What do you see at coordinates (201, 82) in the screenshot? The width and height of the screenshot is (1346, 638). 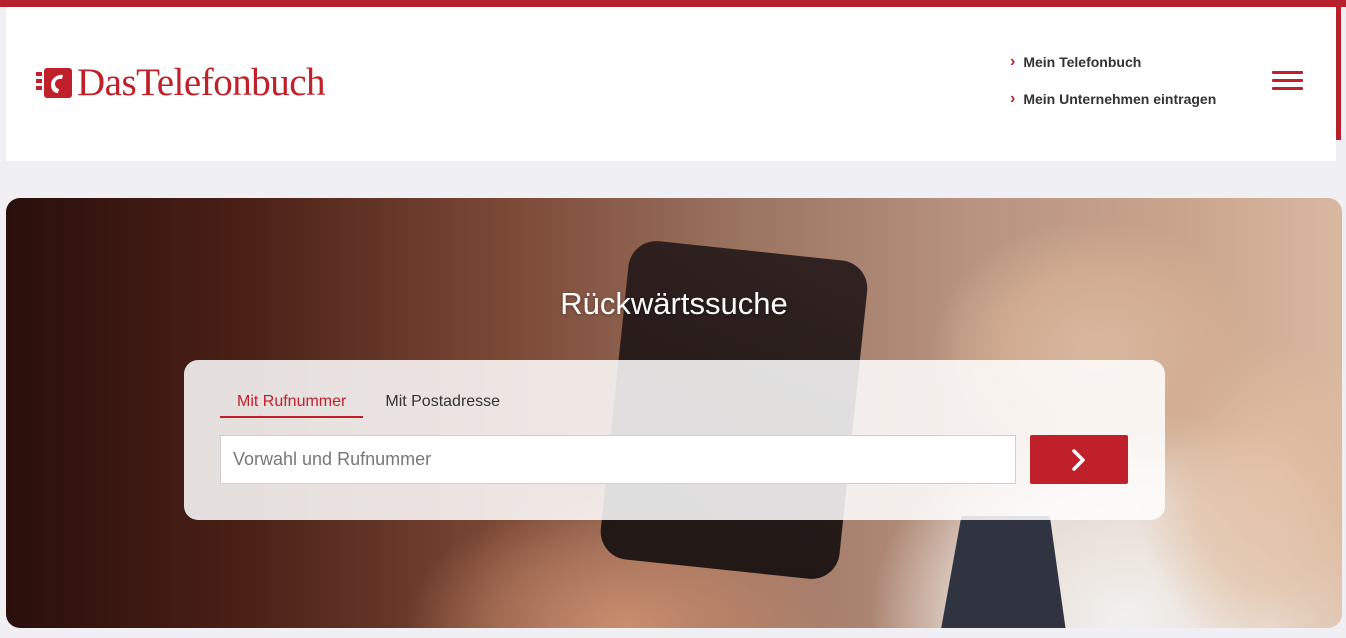 I see `logo-text: DasTelefonbuch` at bounding box center [201, 82].